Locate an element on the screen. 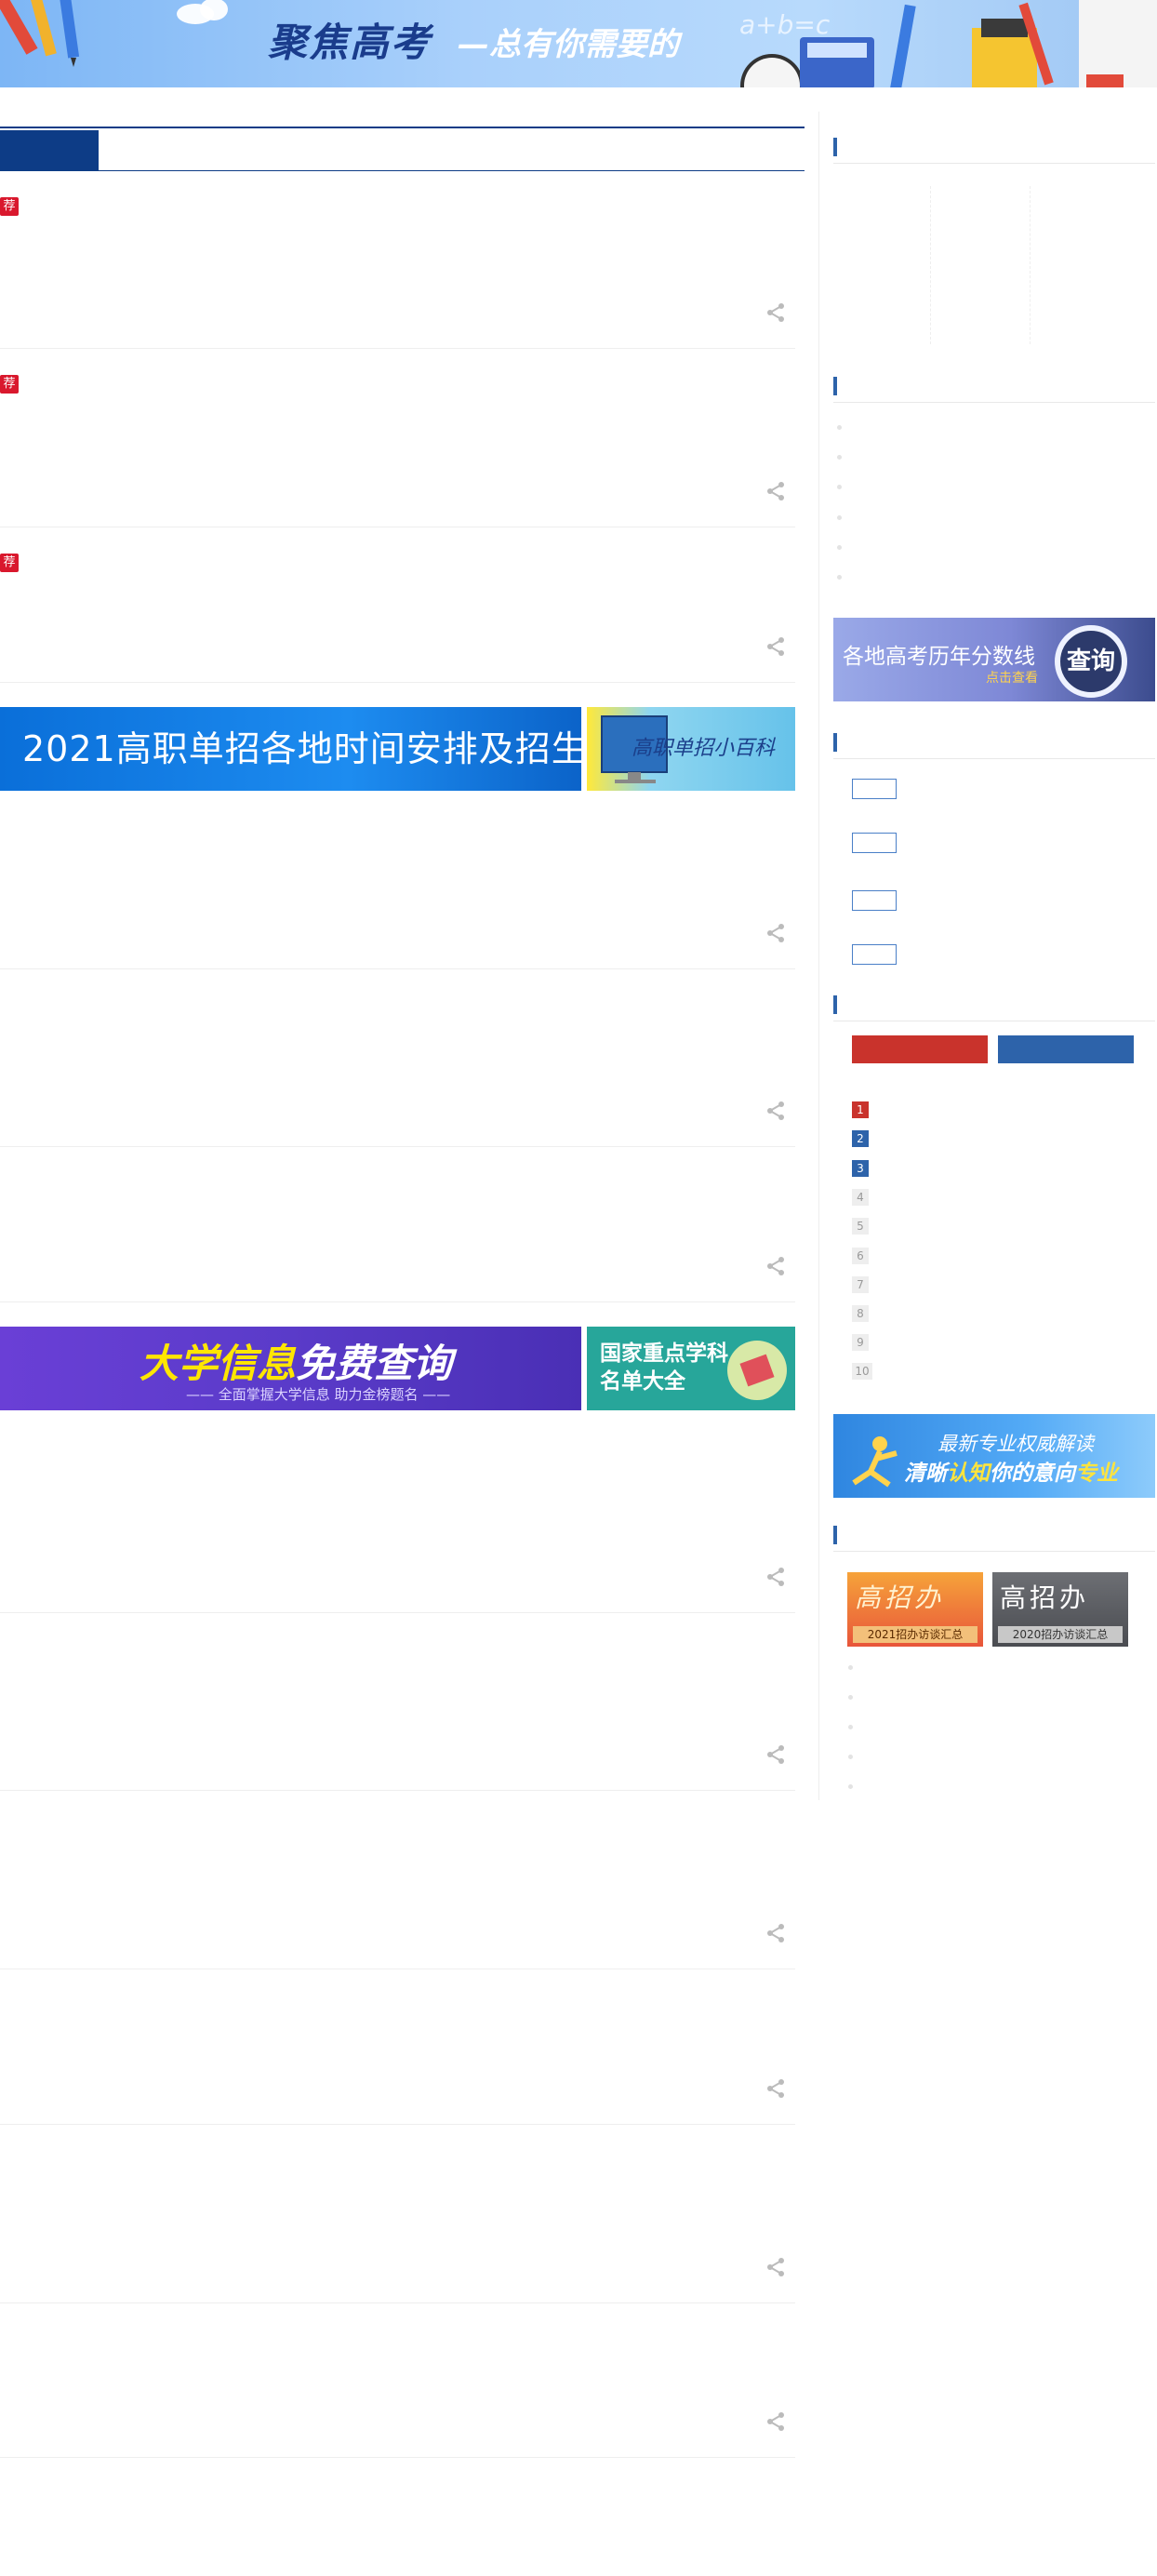  score-line-ad: 各地高考历年分数线 点击查看 查询 is located at coordinates (994, 659).